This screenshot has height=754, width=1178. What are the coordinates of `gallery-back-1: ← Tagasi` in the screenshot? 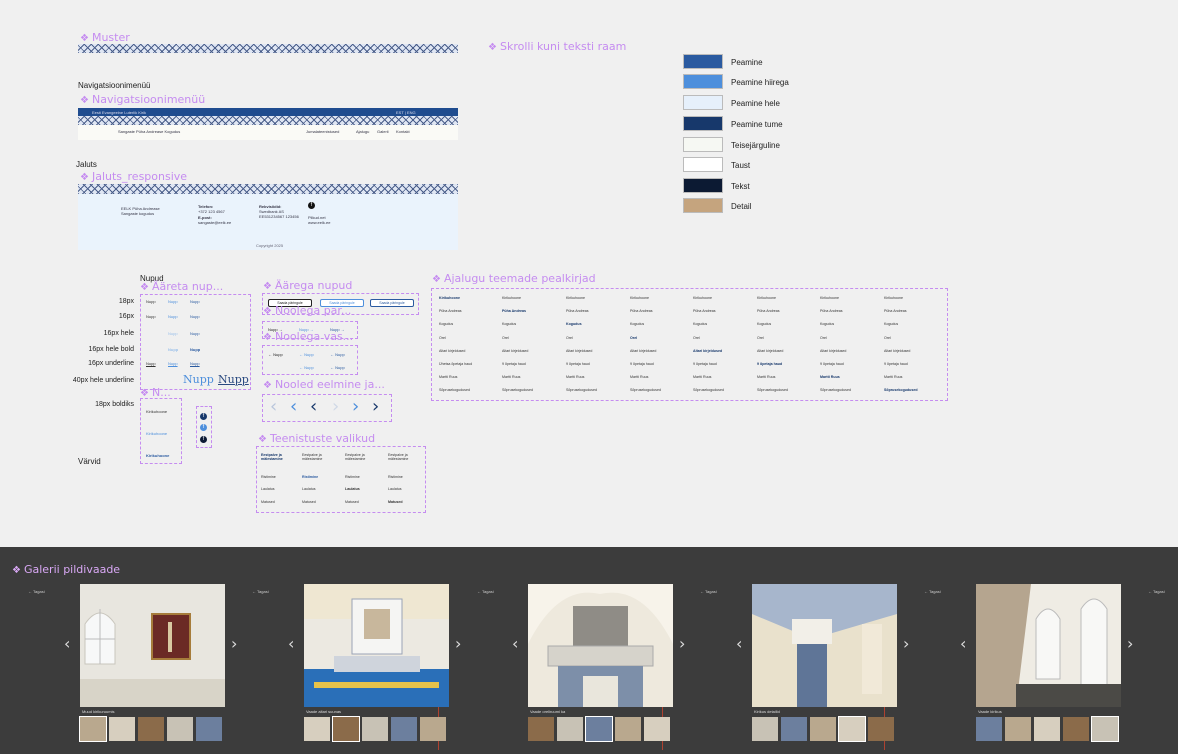 It's located at (36, 591).